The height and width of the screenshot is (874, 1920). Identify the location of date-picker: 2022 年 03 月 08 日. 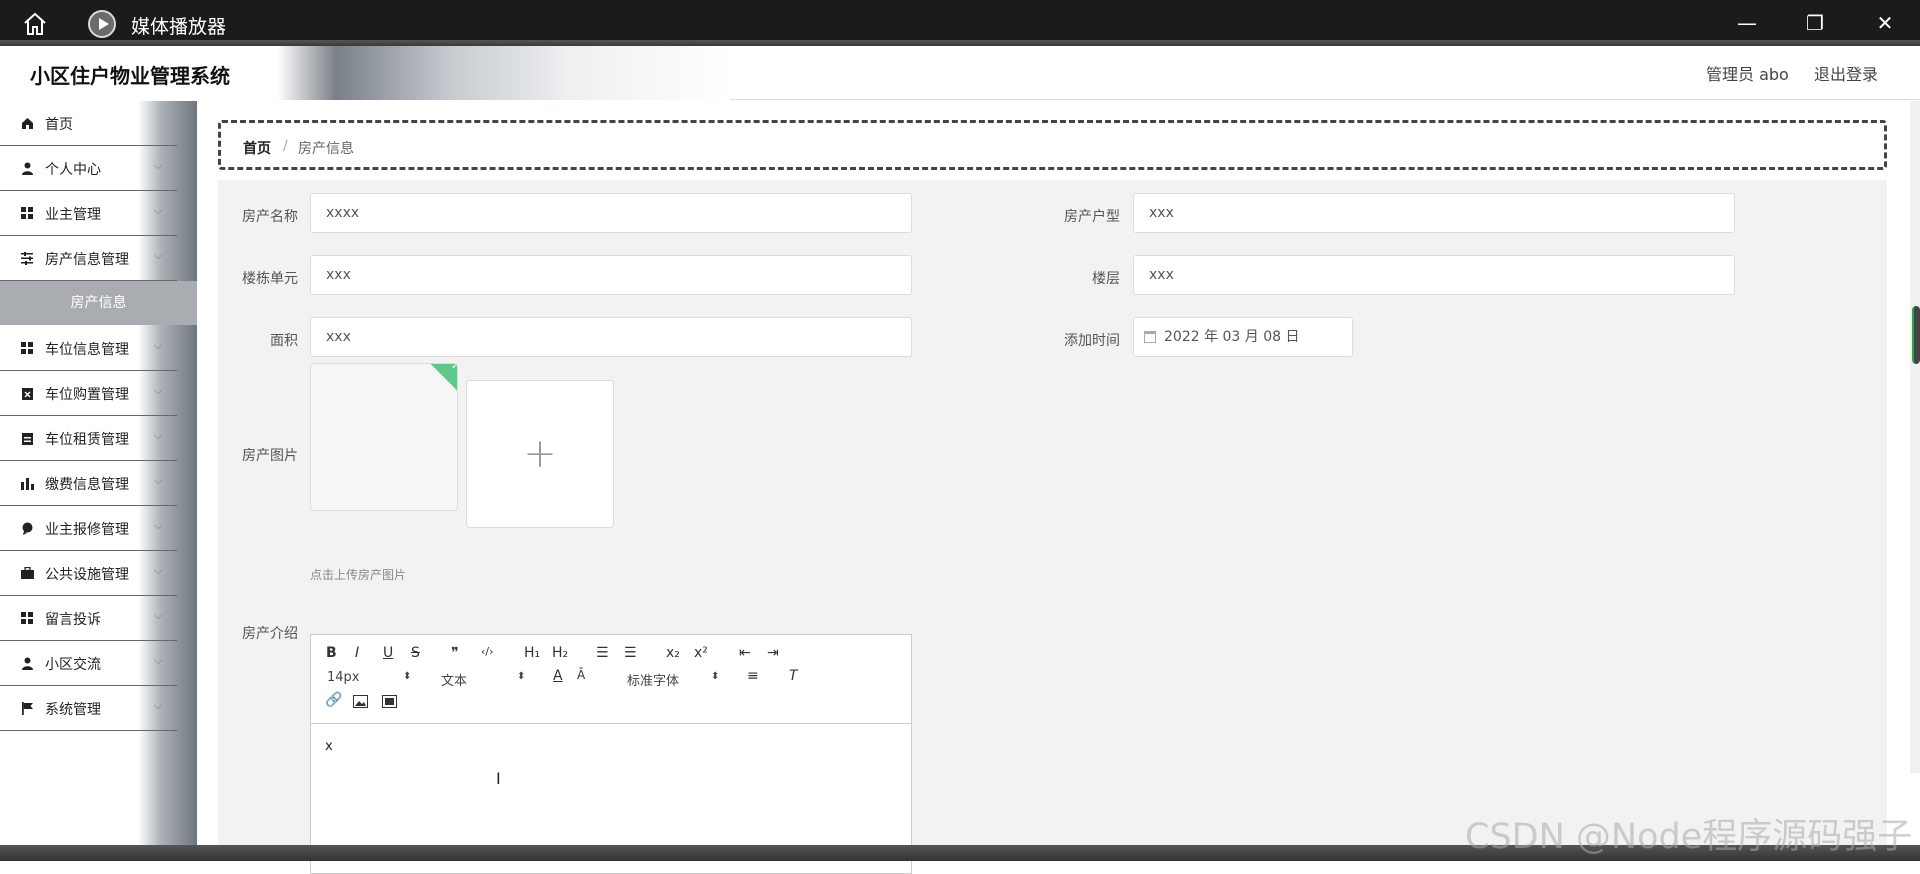
(1243, 337).